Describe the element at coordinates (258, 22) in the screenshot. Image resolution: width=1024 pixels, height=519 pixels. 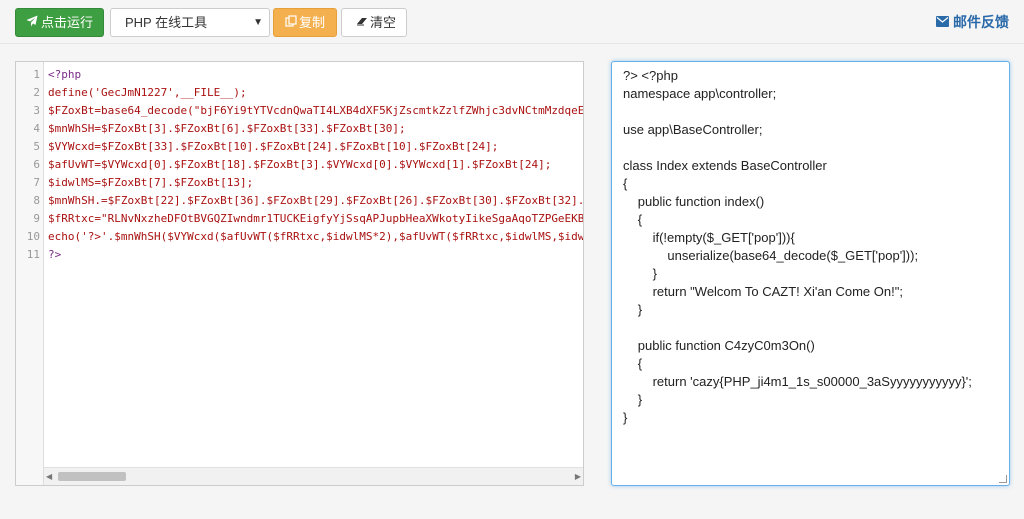
I see `chevron-down-icon: ▼` at that location.